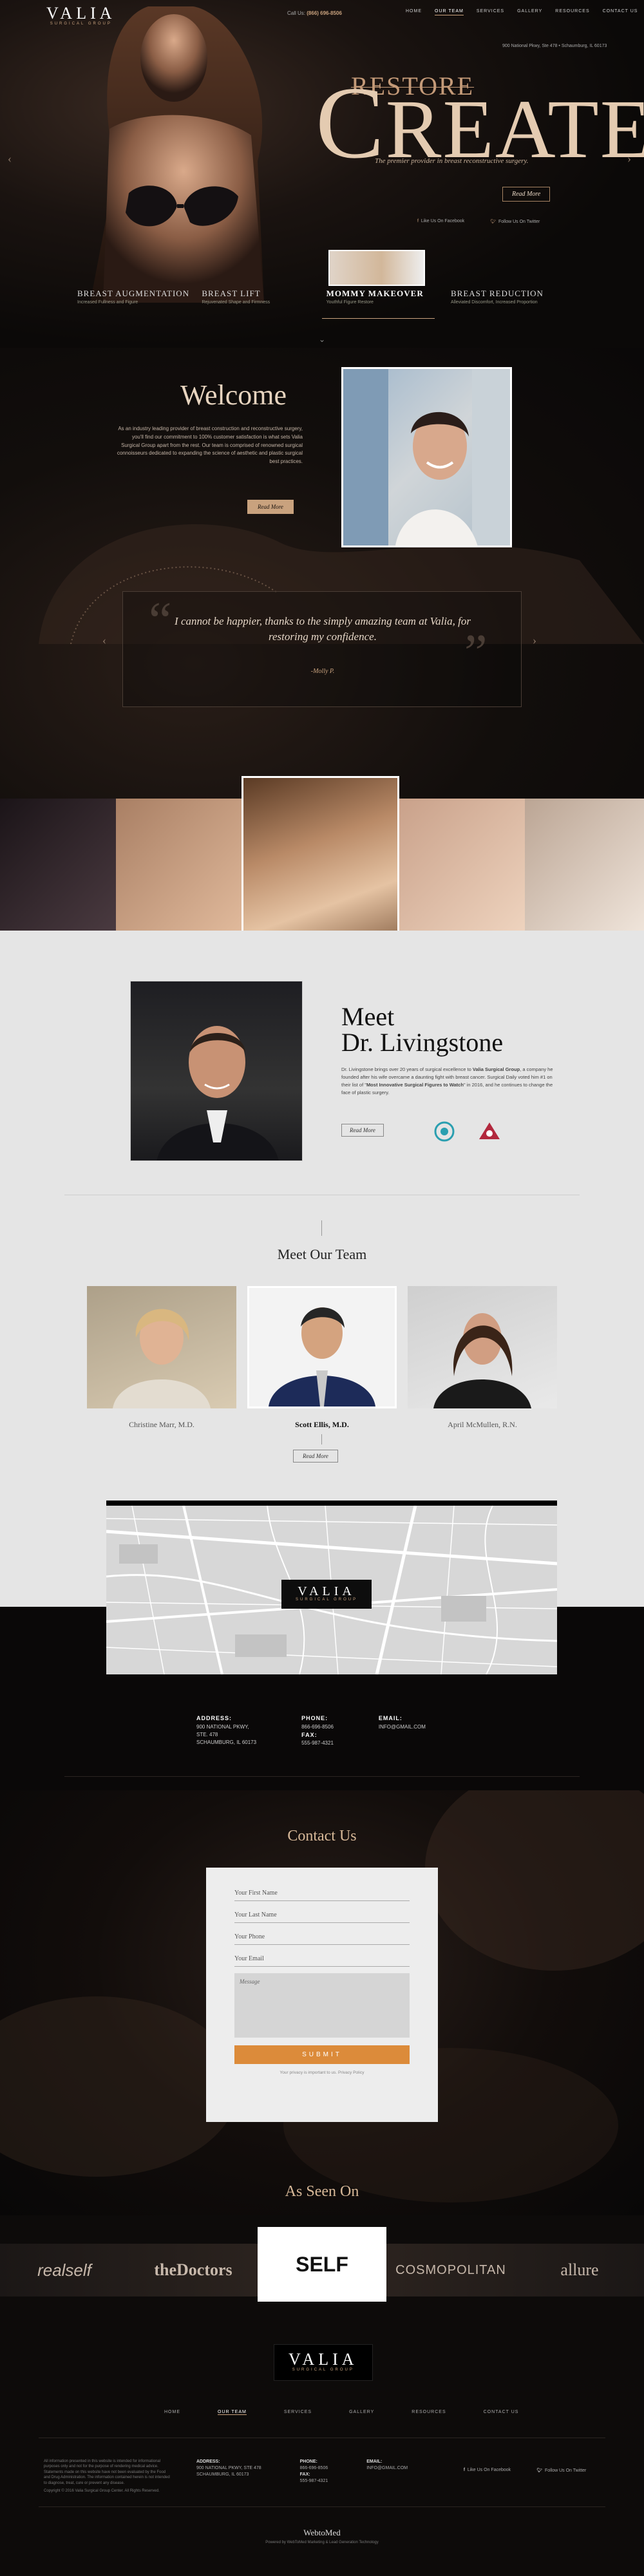  What do you see at coordinates (362, 2412) in the screenshot?
I see `footer-nav-gallery: GALLERY` at bounding box center [362, 2412].